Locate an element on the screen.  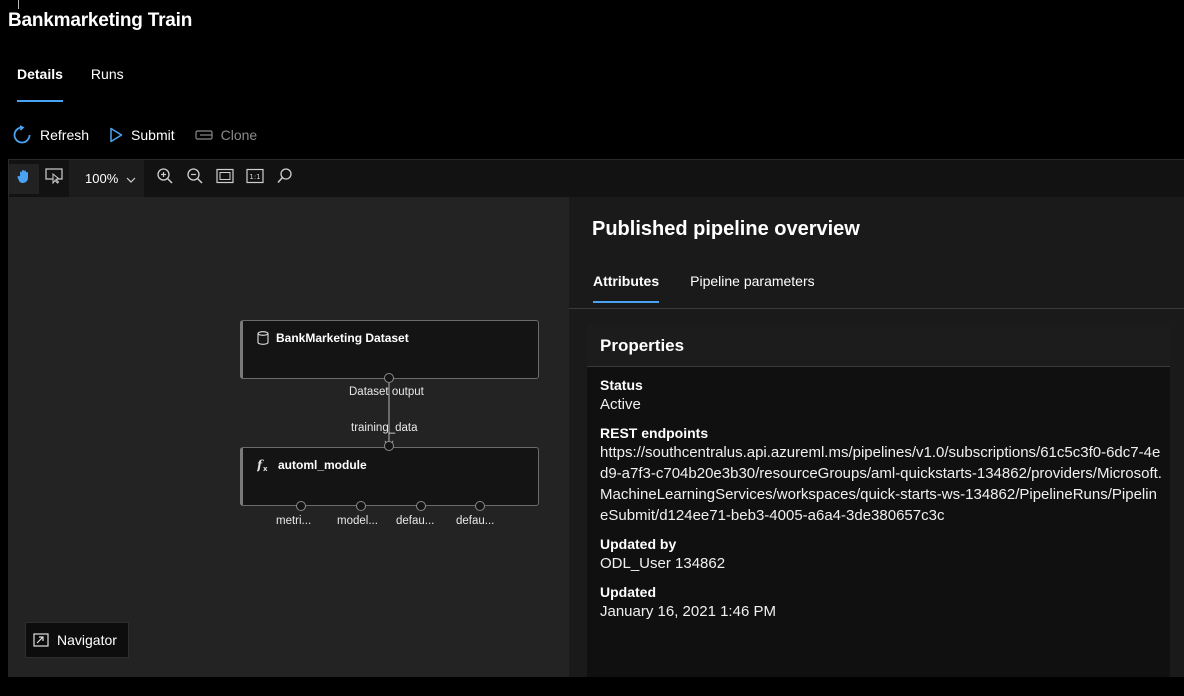
tab-attributes: Attributes is located at coordinates (626, 288).